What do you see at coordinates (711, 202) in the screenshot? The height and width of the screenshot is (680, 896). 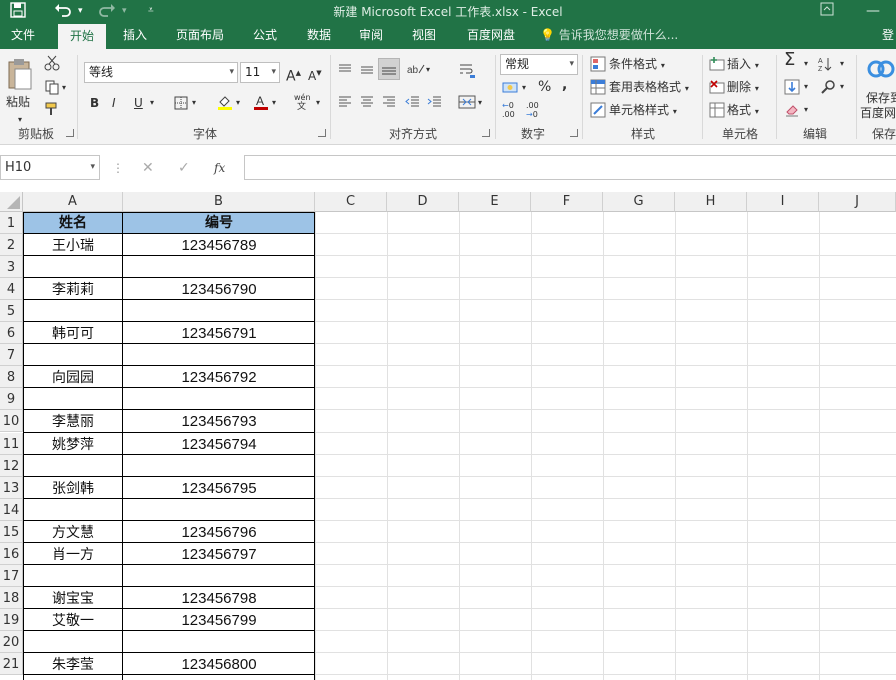 I see `column-header-h: H` at bounding box center [711, 202].